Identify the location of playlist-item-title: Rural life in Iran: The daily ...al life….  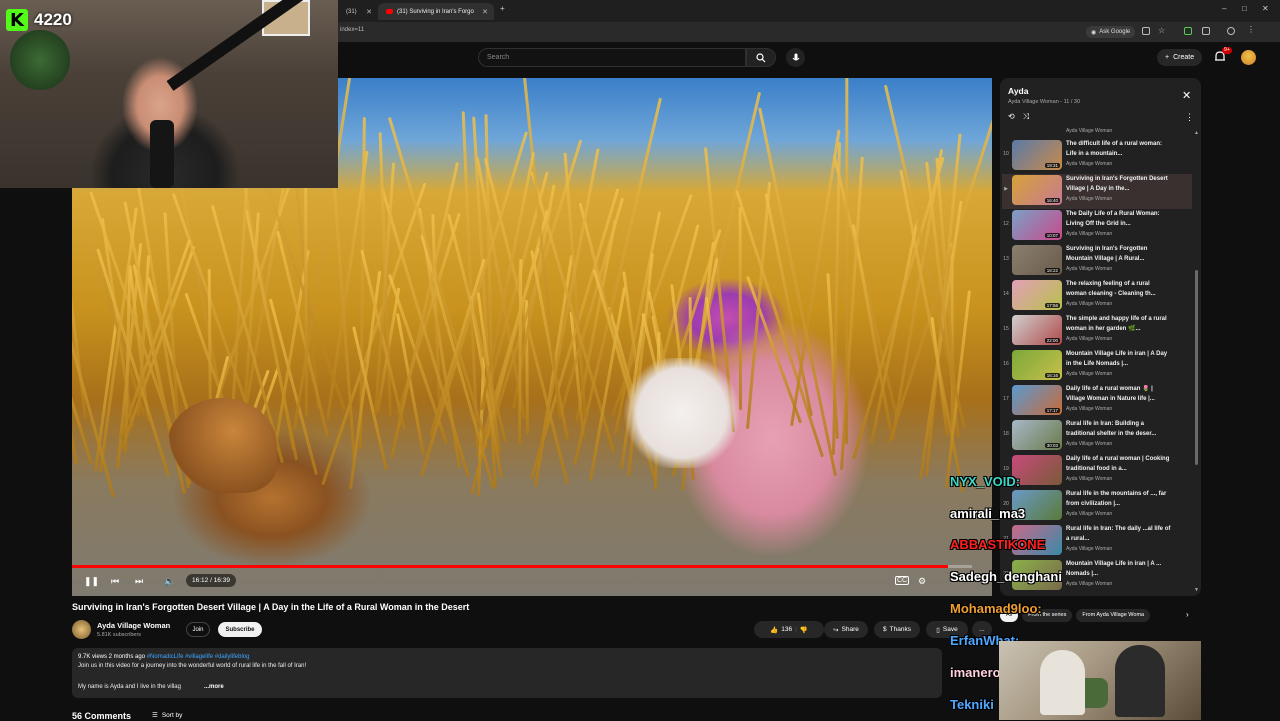
(1118, 534).